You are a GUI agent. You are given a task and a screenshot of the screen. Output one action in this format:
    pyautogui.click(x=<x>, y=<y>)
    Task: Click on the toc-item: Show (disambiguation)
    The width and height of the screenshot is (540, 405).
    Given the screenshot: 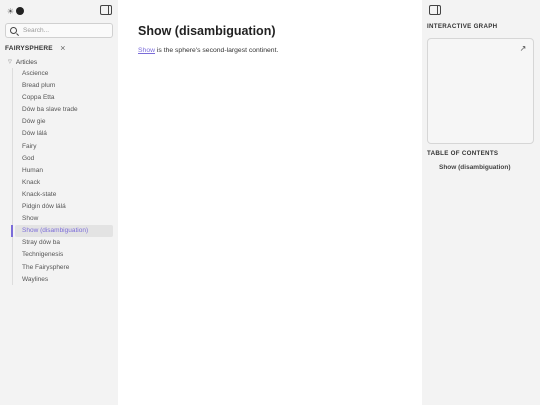 What is the action you would take?
    pyautogui.click(x=475, y=167)
    